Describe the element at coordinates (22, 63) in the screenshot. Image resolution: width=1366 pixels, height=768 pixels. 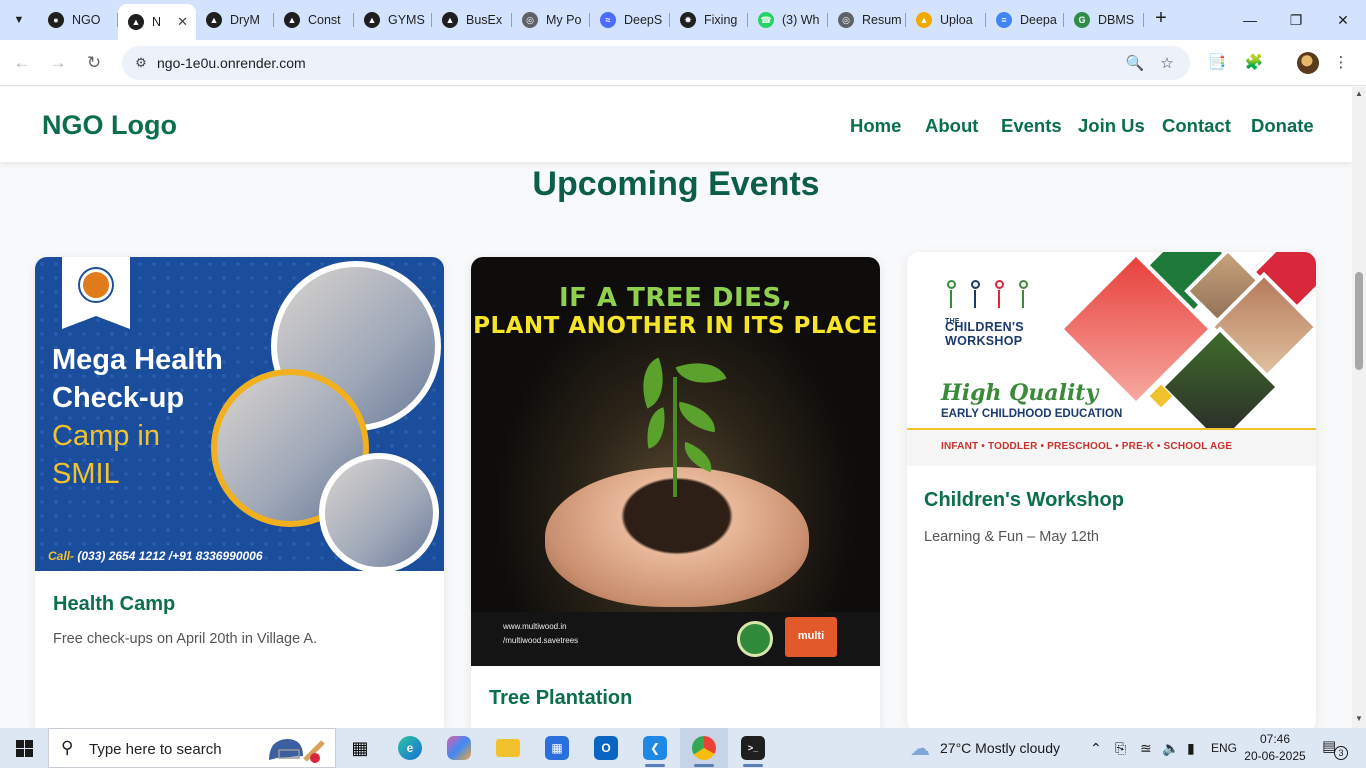
I see `back-button: ←` at that location.